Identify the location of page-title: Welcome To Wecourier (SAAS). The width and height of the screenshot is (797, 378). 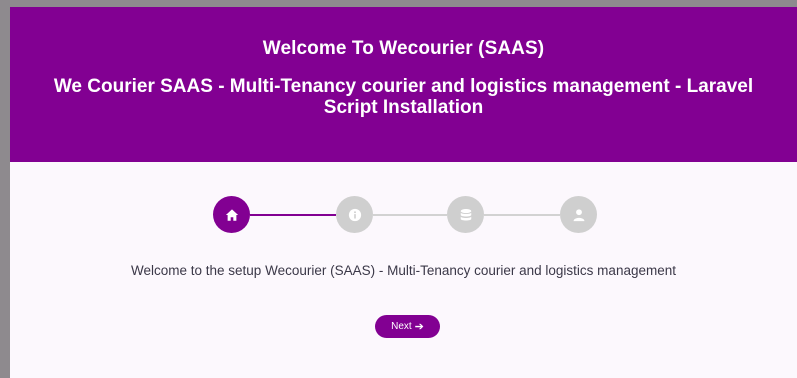
(403, 48).